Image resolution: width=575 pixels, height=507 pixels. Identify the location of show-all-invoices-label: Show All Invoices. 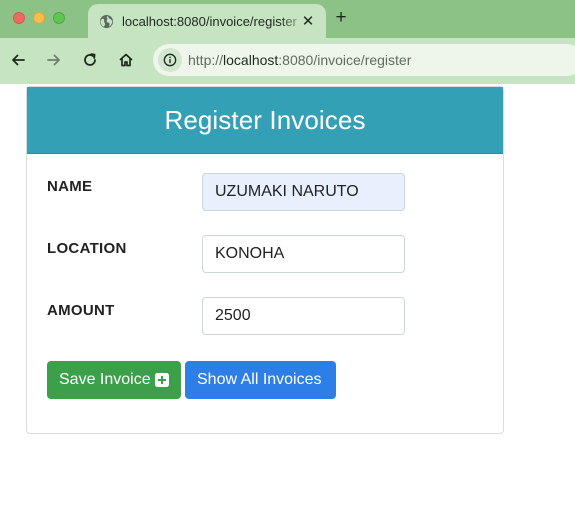
(259, 379).